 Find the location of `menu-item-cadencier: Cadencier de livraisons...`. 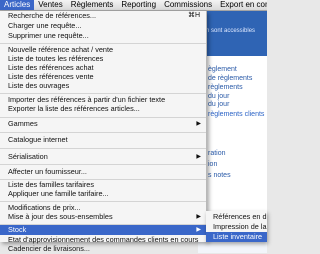

menu-item-cadencier: Cadencier de livraisons... is located at coordinates (103, 249).